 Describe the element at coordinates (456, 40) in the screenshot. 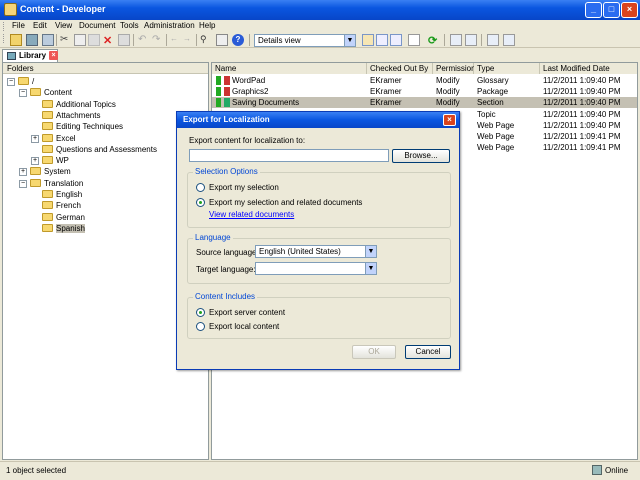

I see `check-out-icon` at that location.